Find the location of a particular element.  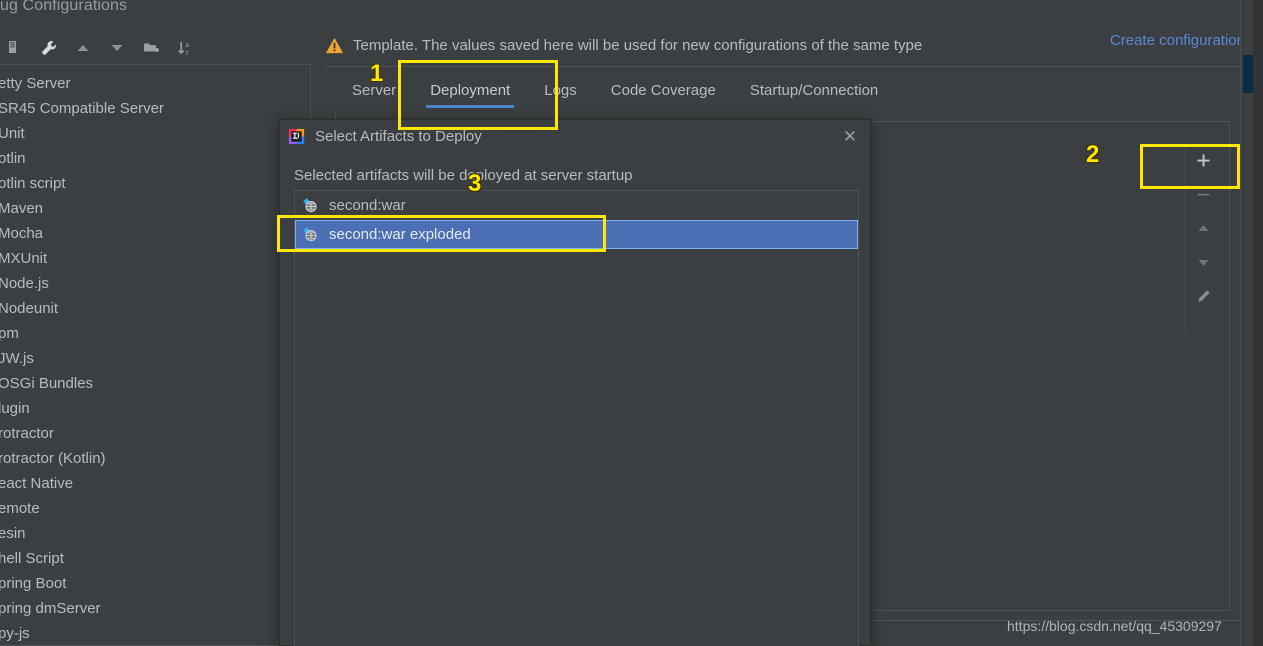

configurations-toolbar: a z is located at coordinates (150, 48).